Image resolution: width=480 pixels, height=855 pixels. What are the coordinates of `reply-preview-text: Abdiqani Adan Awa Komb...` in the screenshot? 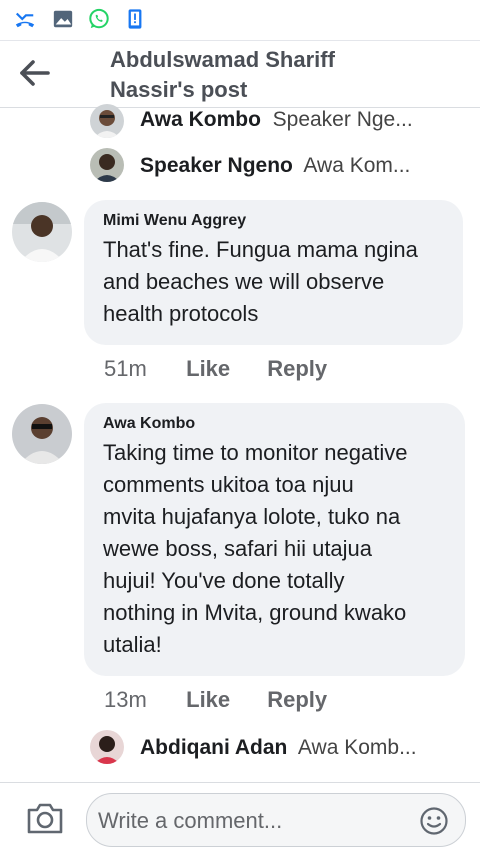 It's located at (300, 748).